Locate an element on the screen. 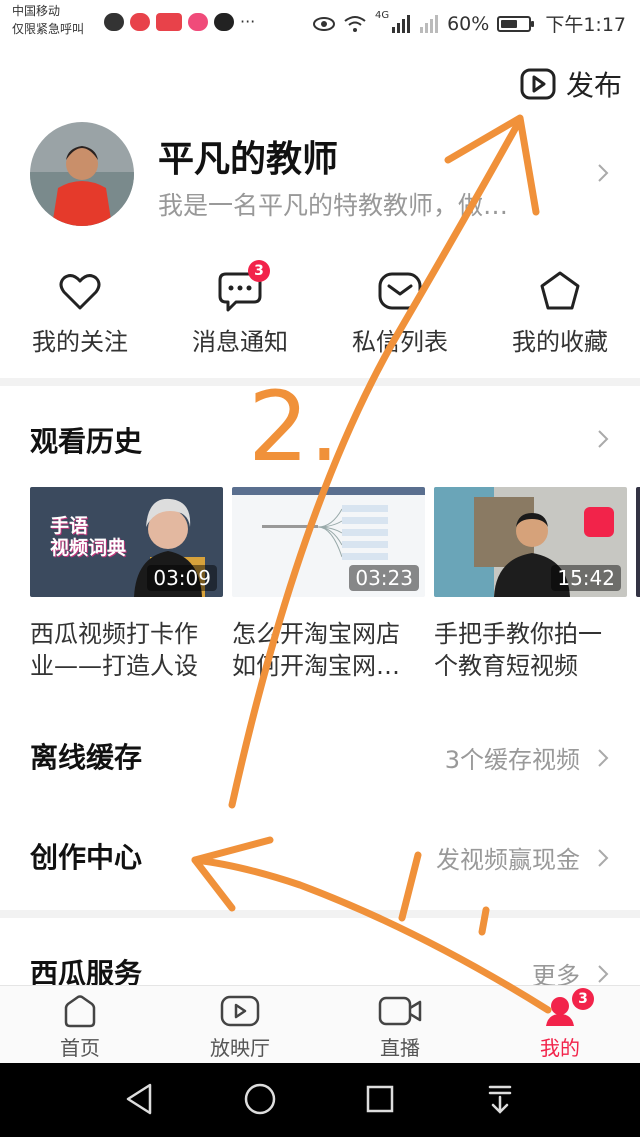 The width and height of the screenshot is (640, 1137). home-button-icon is located at coordinates (260, 1099).